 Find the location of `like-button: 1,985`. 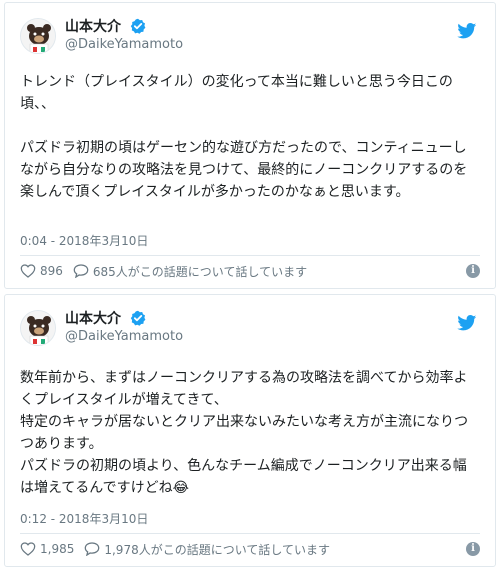

like-button: 1,985 is located at coordinates (47, 549).